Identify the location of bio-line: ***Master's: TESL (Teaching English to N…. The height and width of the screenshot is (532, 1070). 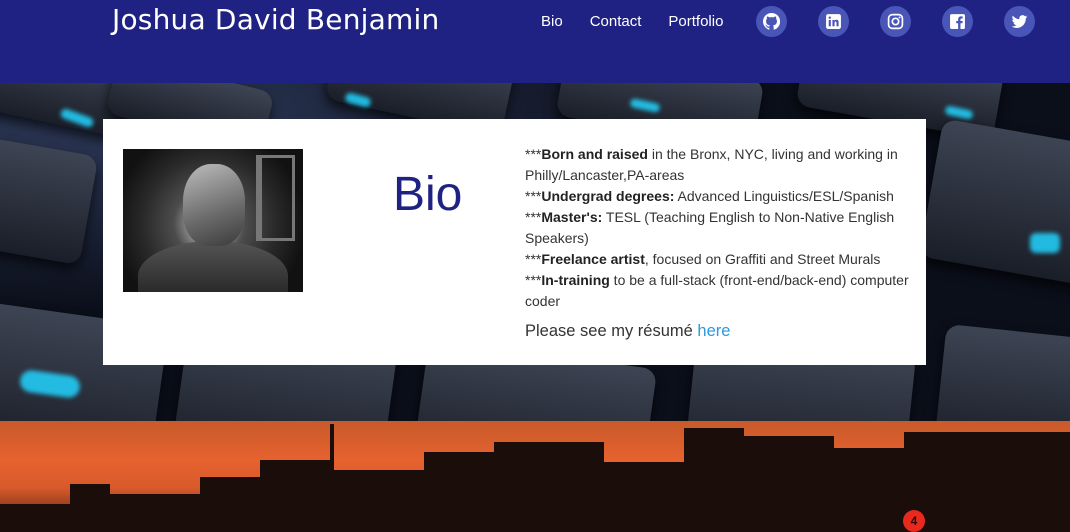
(710, 227).